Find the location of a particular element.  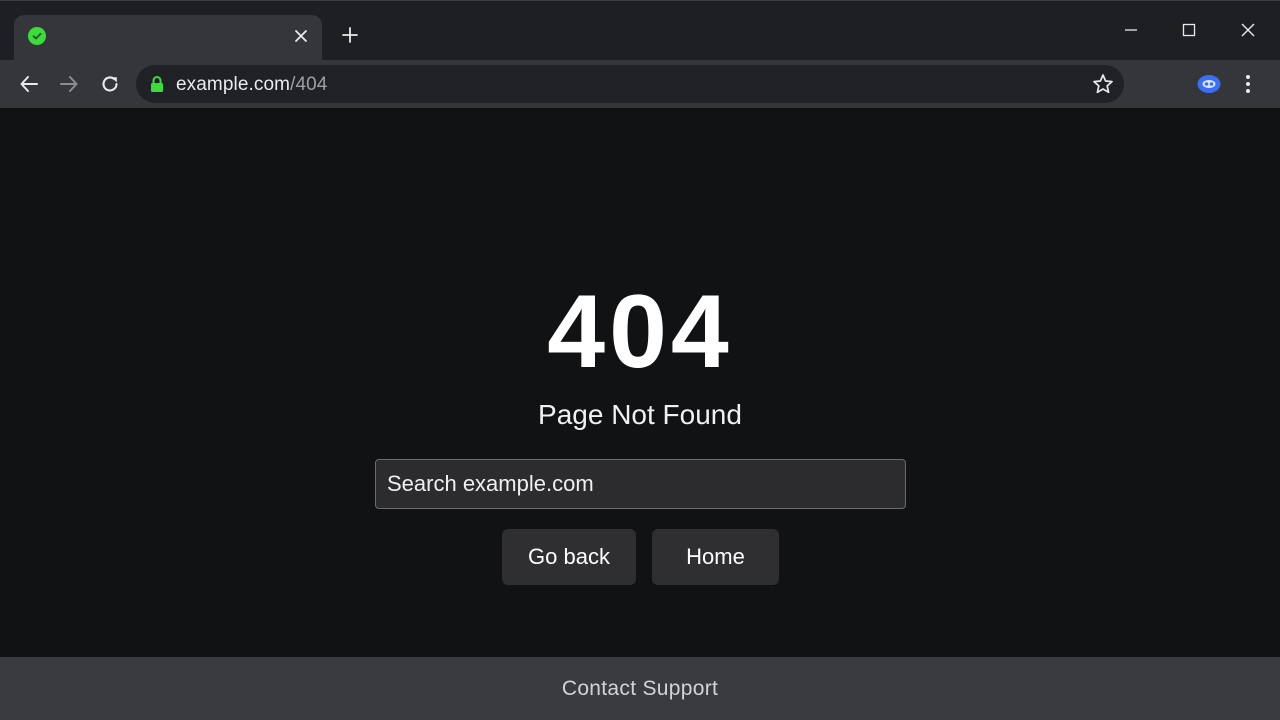

page-title: Page Not Found is located at coordinates (640, 414).